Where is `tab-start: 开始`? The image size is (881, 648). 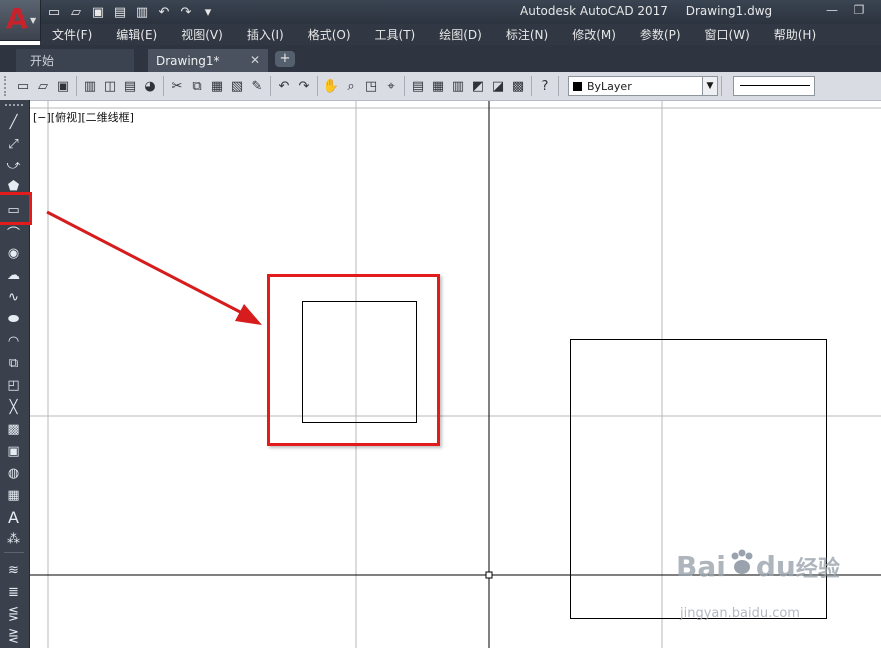
tab-start: 开始 is located at coordinates (75, 60).